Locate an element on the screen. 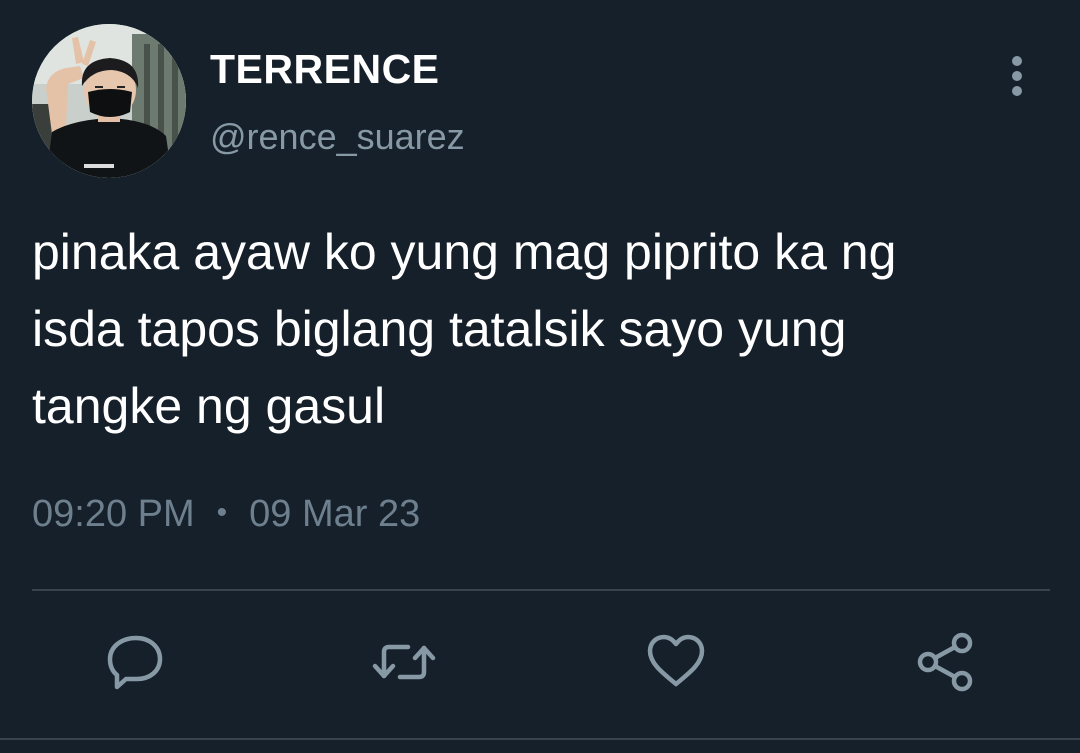  share-button is located at coordinates (946, 662).